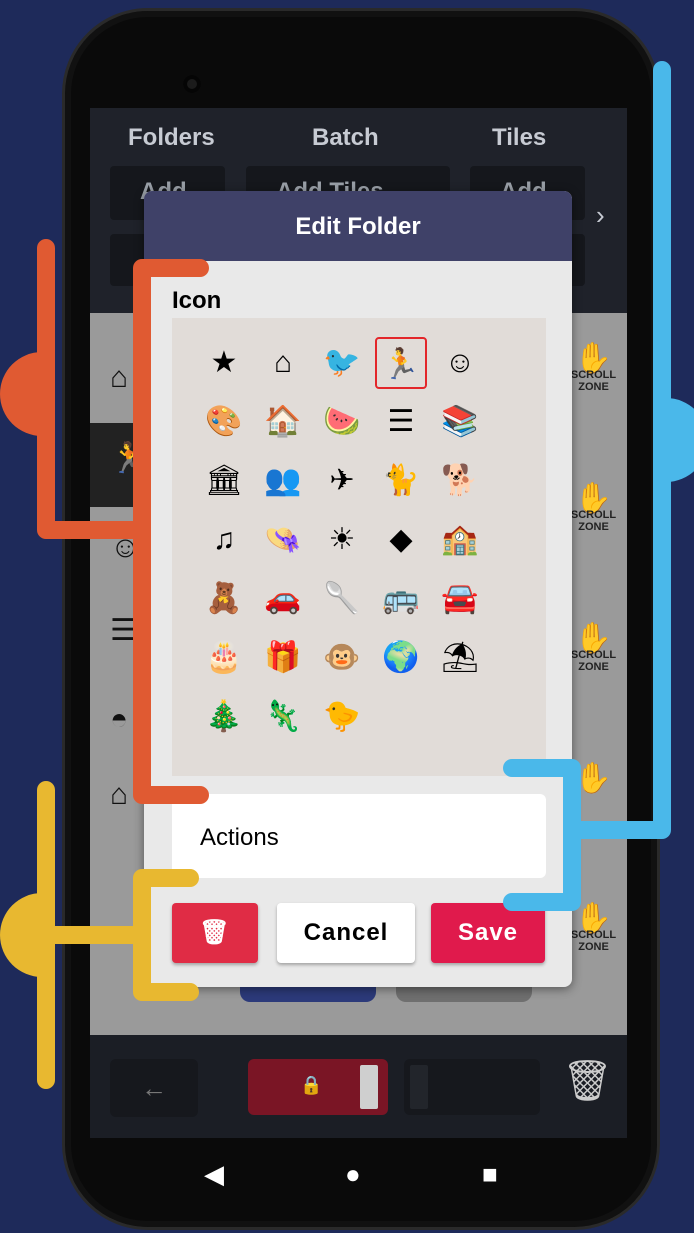 The width and height of the screenshot is (694, 1233). Describe the element at coordinates (460, 422) in the screenshot. I see `books-icon: 📚` at that location.